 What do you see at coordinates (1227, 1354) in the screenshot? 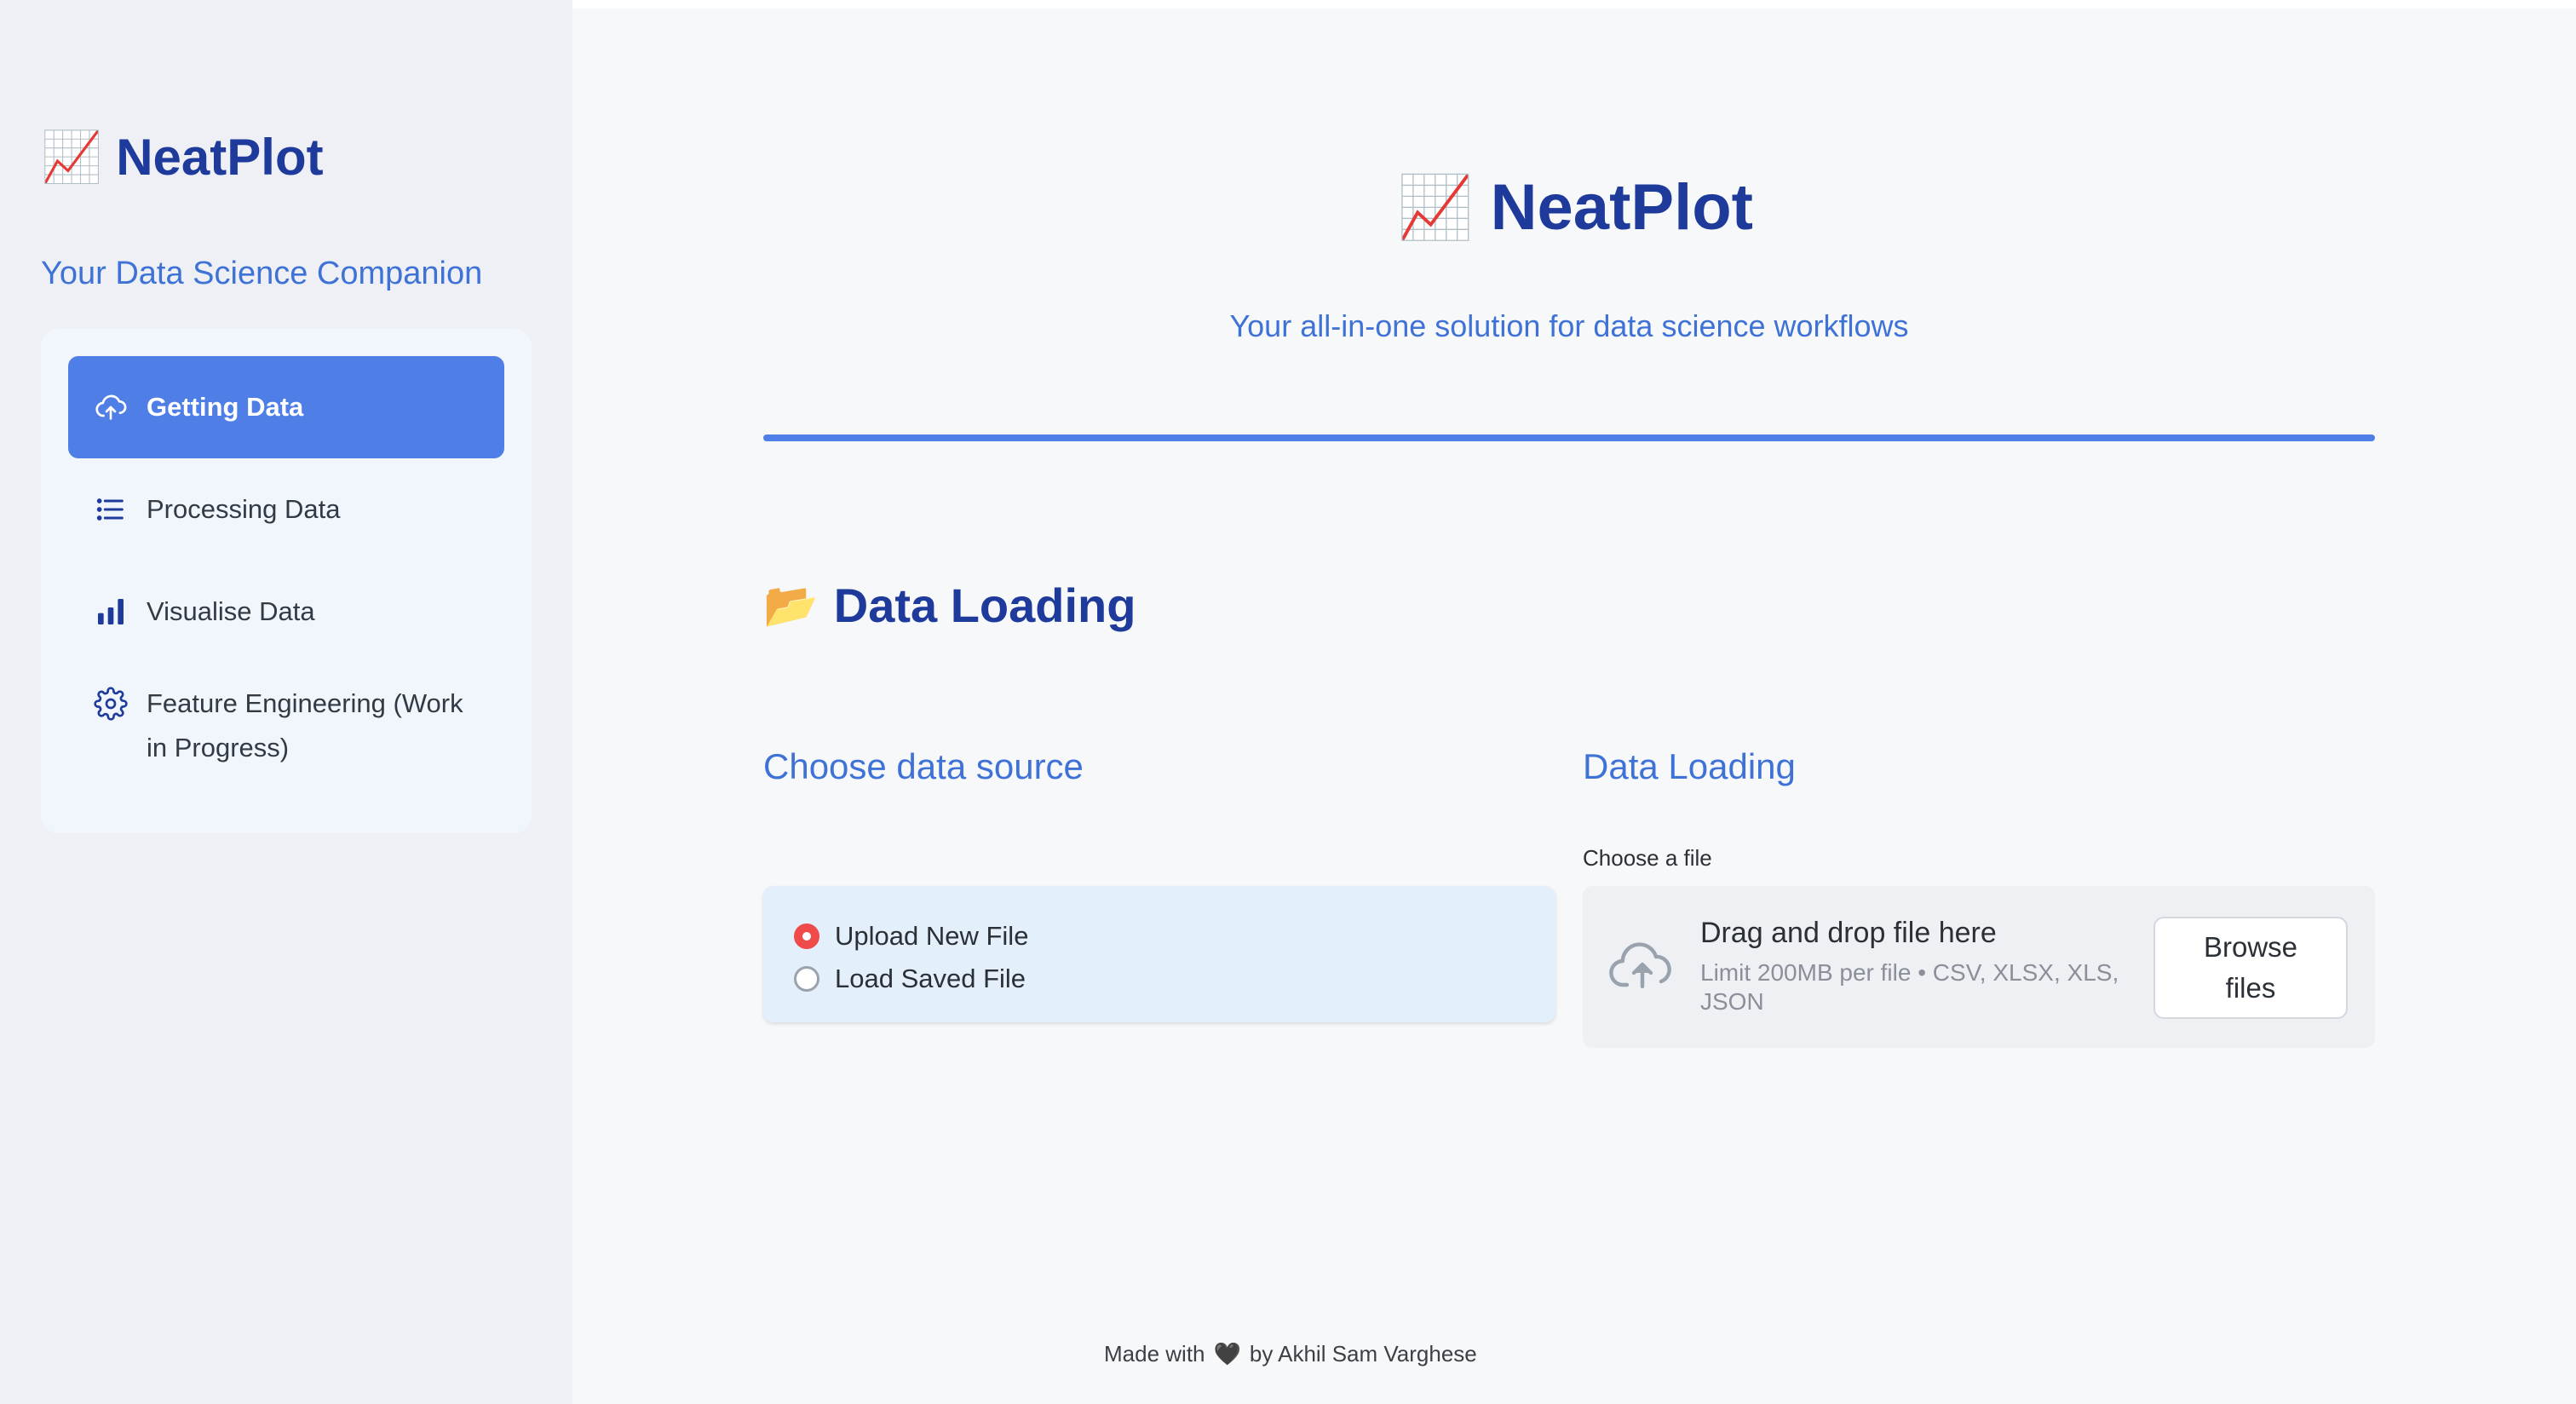
I see `heart-icon: 🖤` at bounding box center [1227, 1354].